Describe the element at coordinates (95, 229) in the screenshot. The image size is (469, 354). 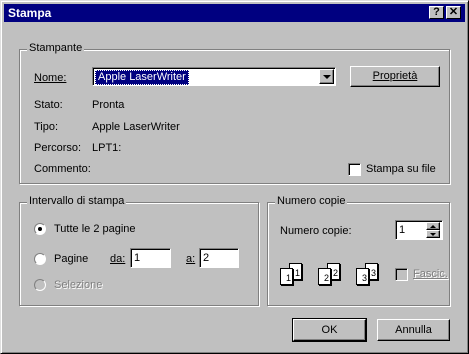
I see `all-pages-label: Tutte le 2 pagine` at that location.